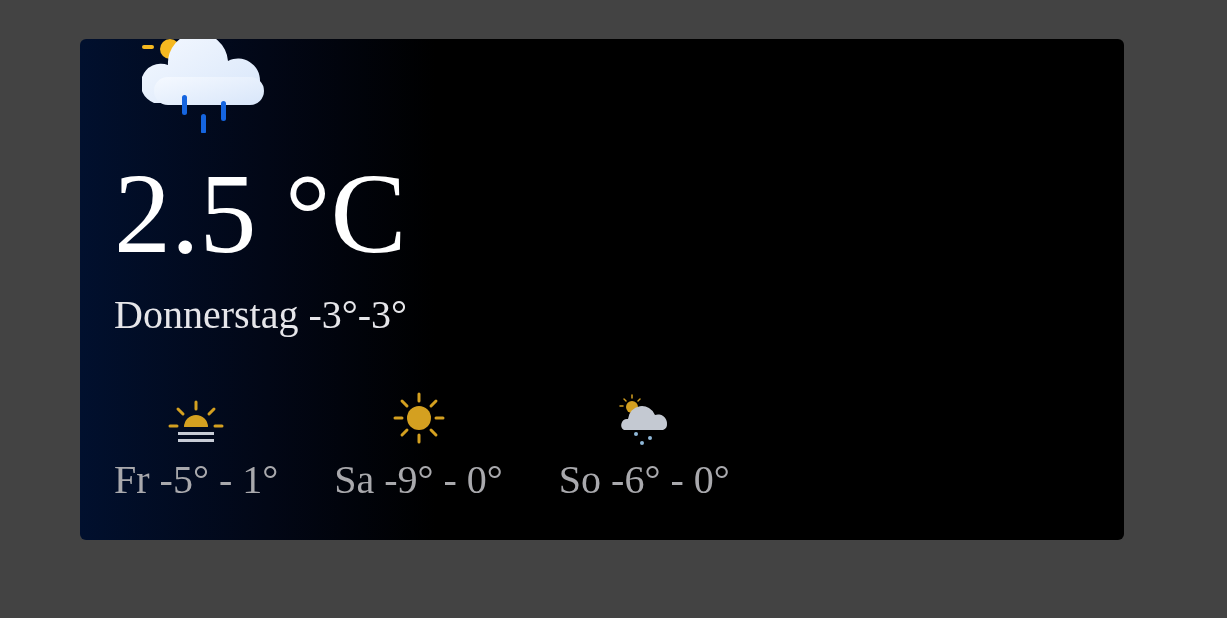 The height and width of the screenshot is (618, 1227). What do you see at coordinates (358, 314) in the screenshot?
I see `temperature-range: -3°-3°` at bounding box center [358, 314].